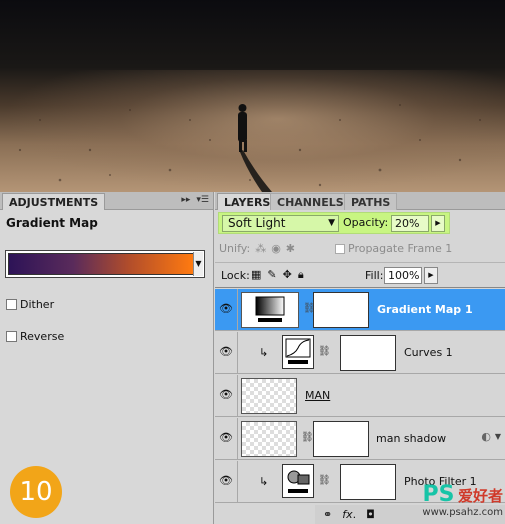 The height and width of the screenshot is (524, 505). Describe the element at coordinates (340, 248) in the screenshot. I see `propagate-checkbox` at that location.